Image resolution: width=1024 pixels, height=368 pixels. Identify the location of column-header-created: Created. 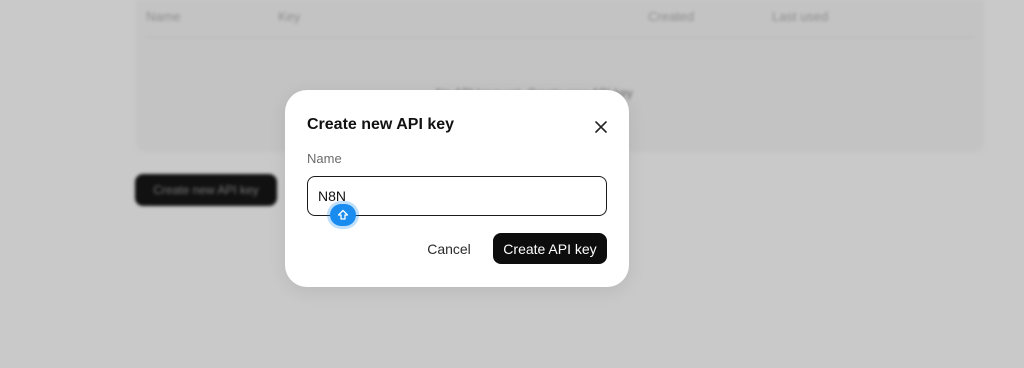
(671, 16).